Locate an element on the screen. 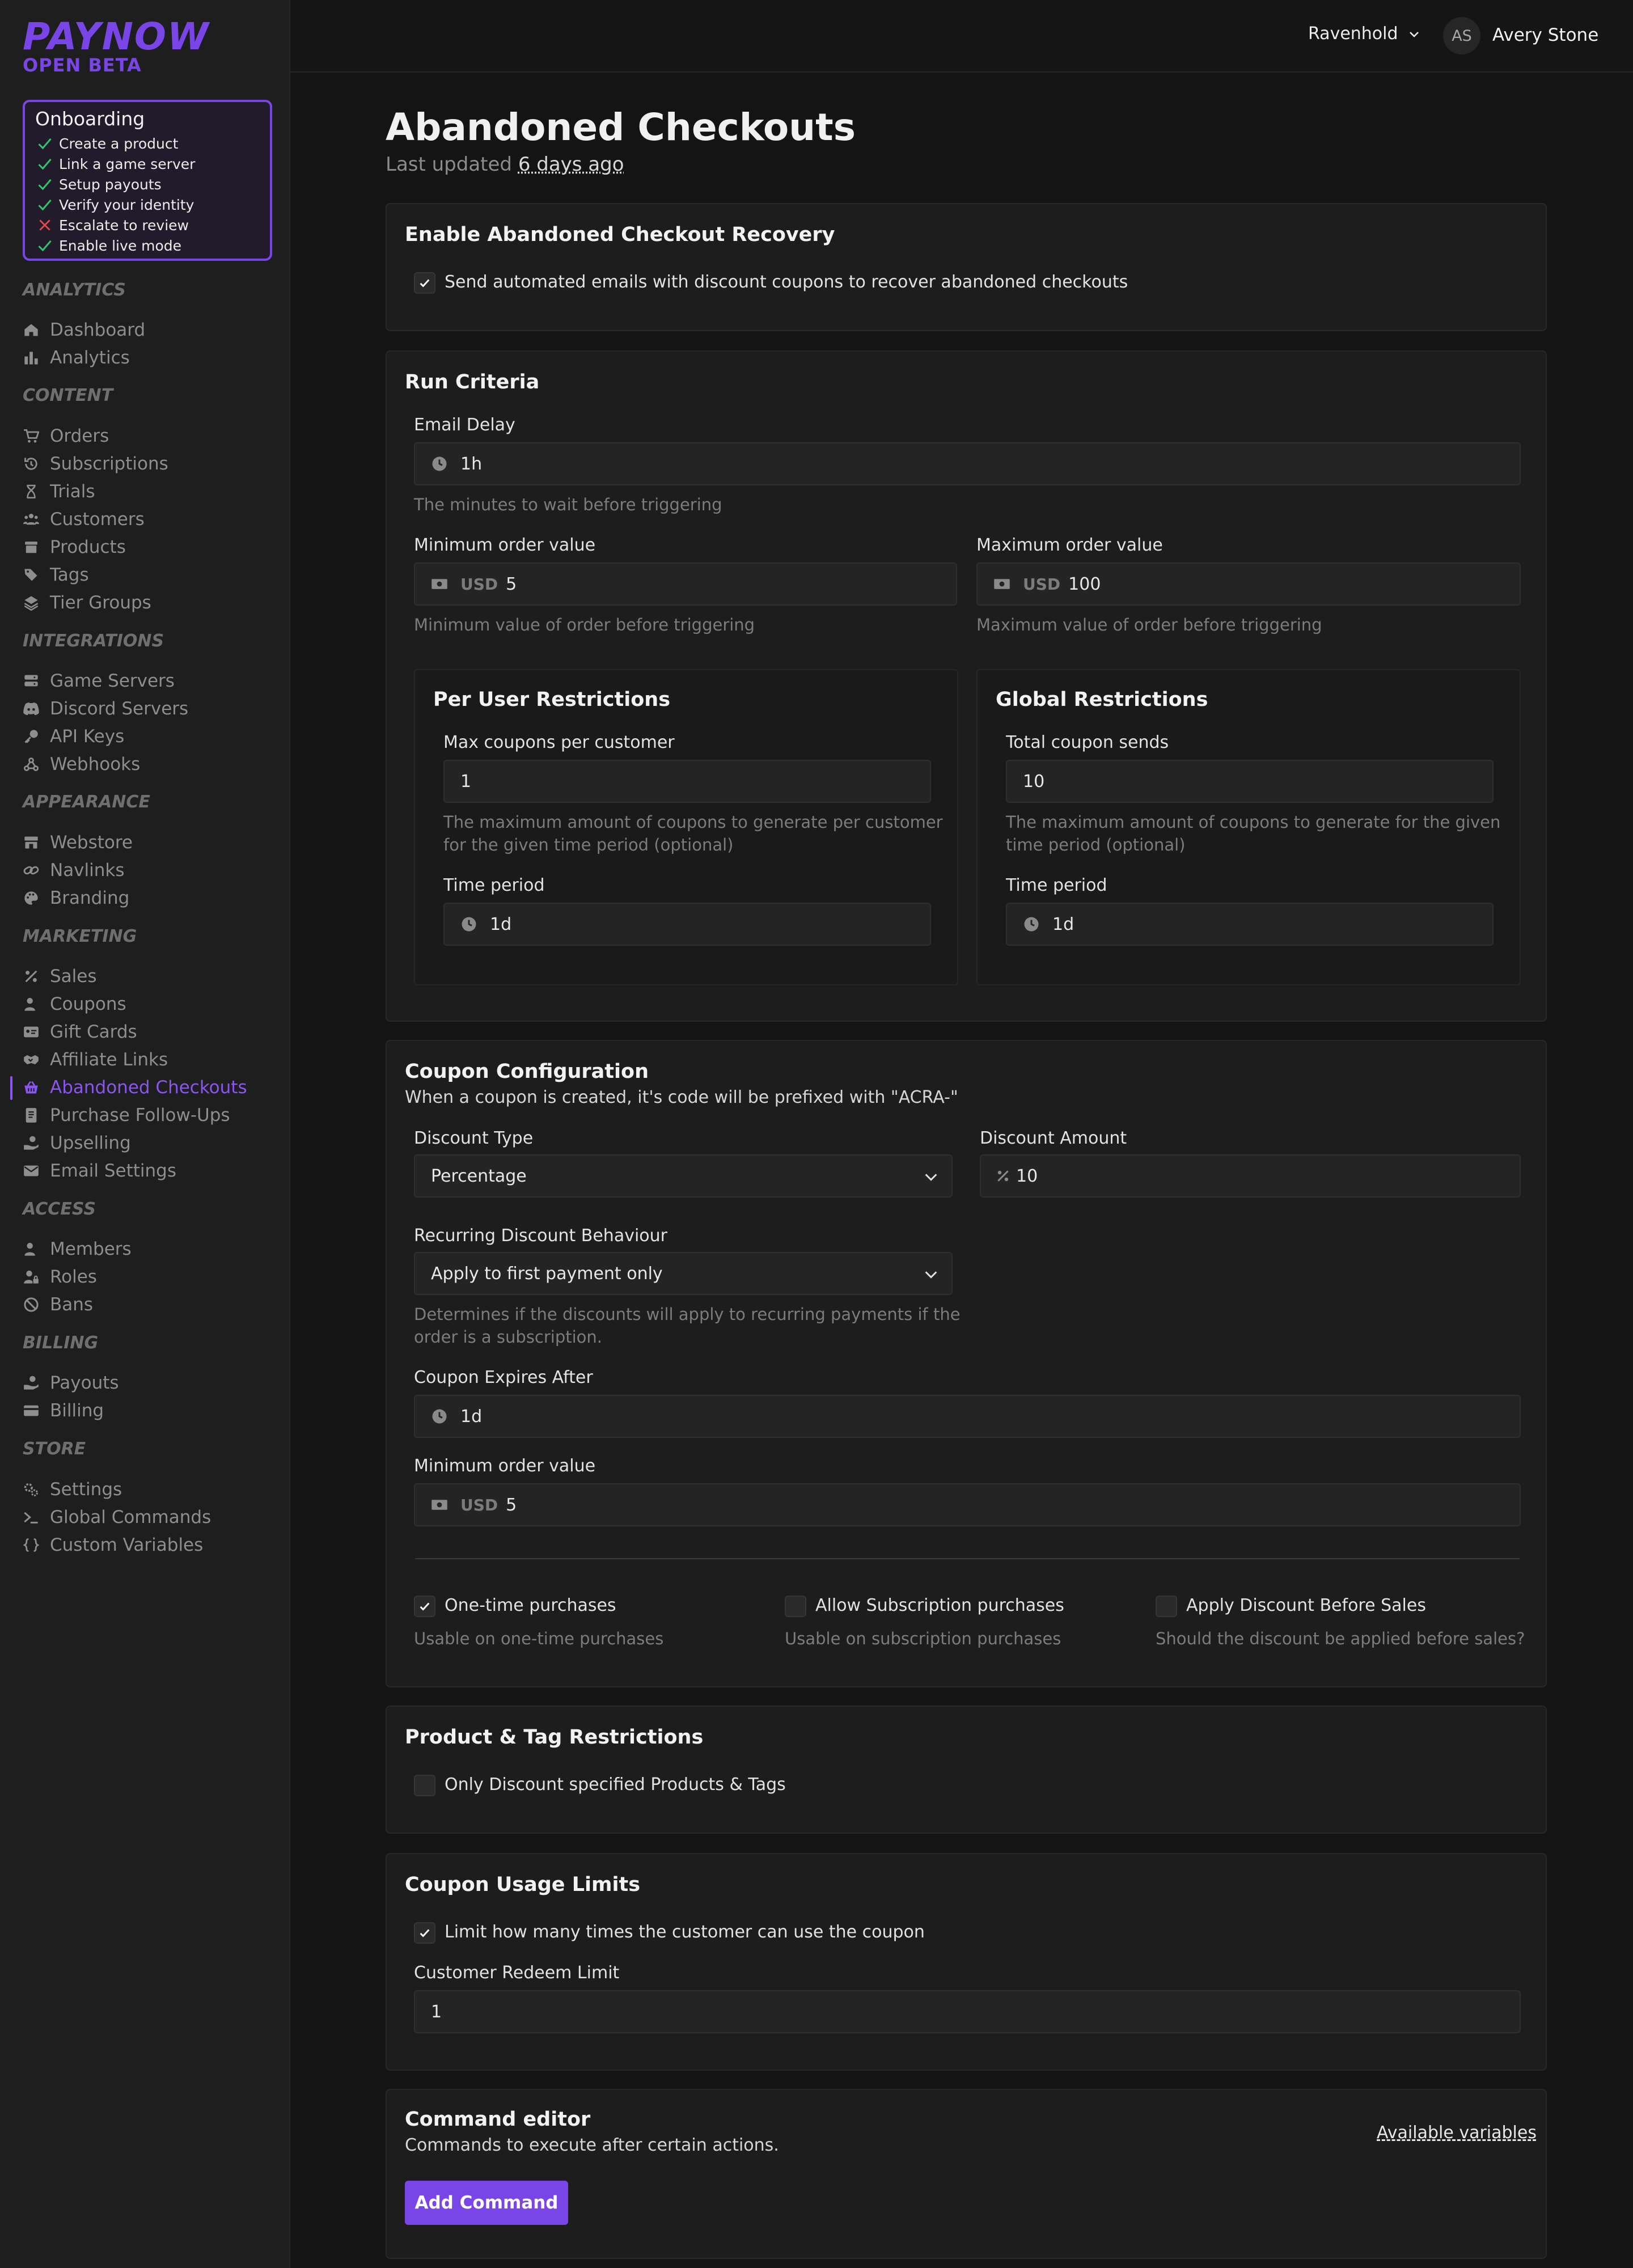 The image size is (1633, 2268). total-coupon-sends-input: 10 is located at coordinates (1250, 781).